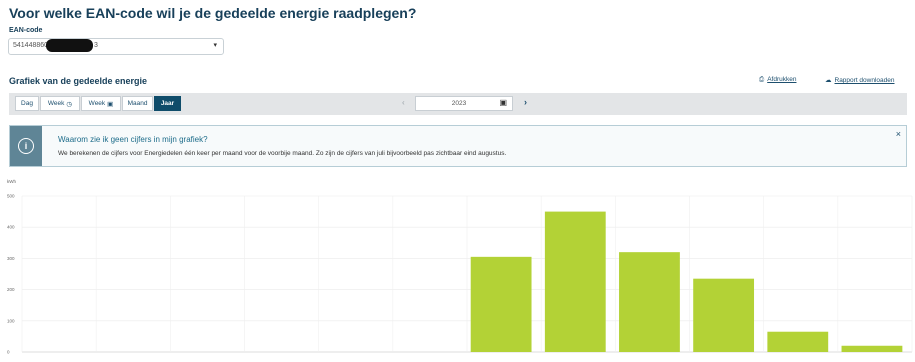  I want to click on next-year-button: ›, so click(525, 102).